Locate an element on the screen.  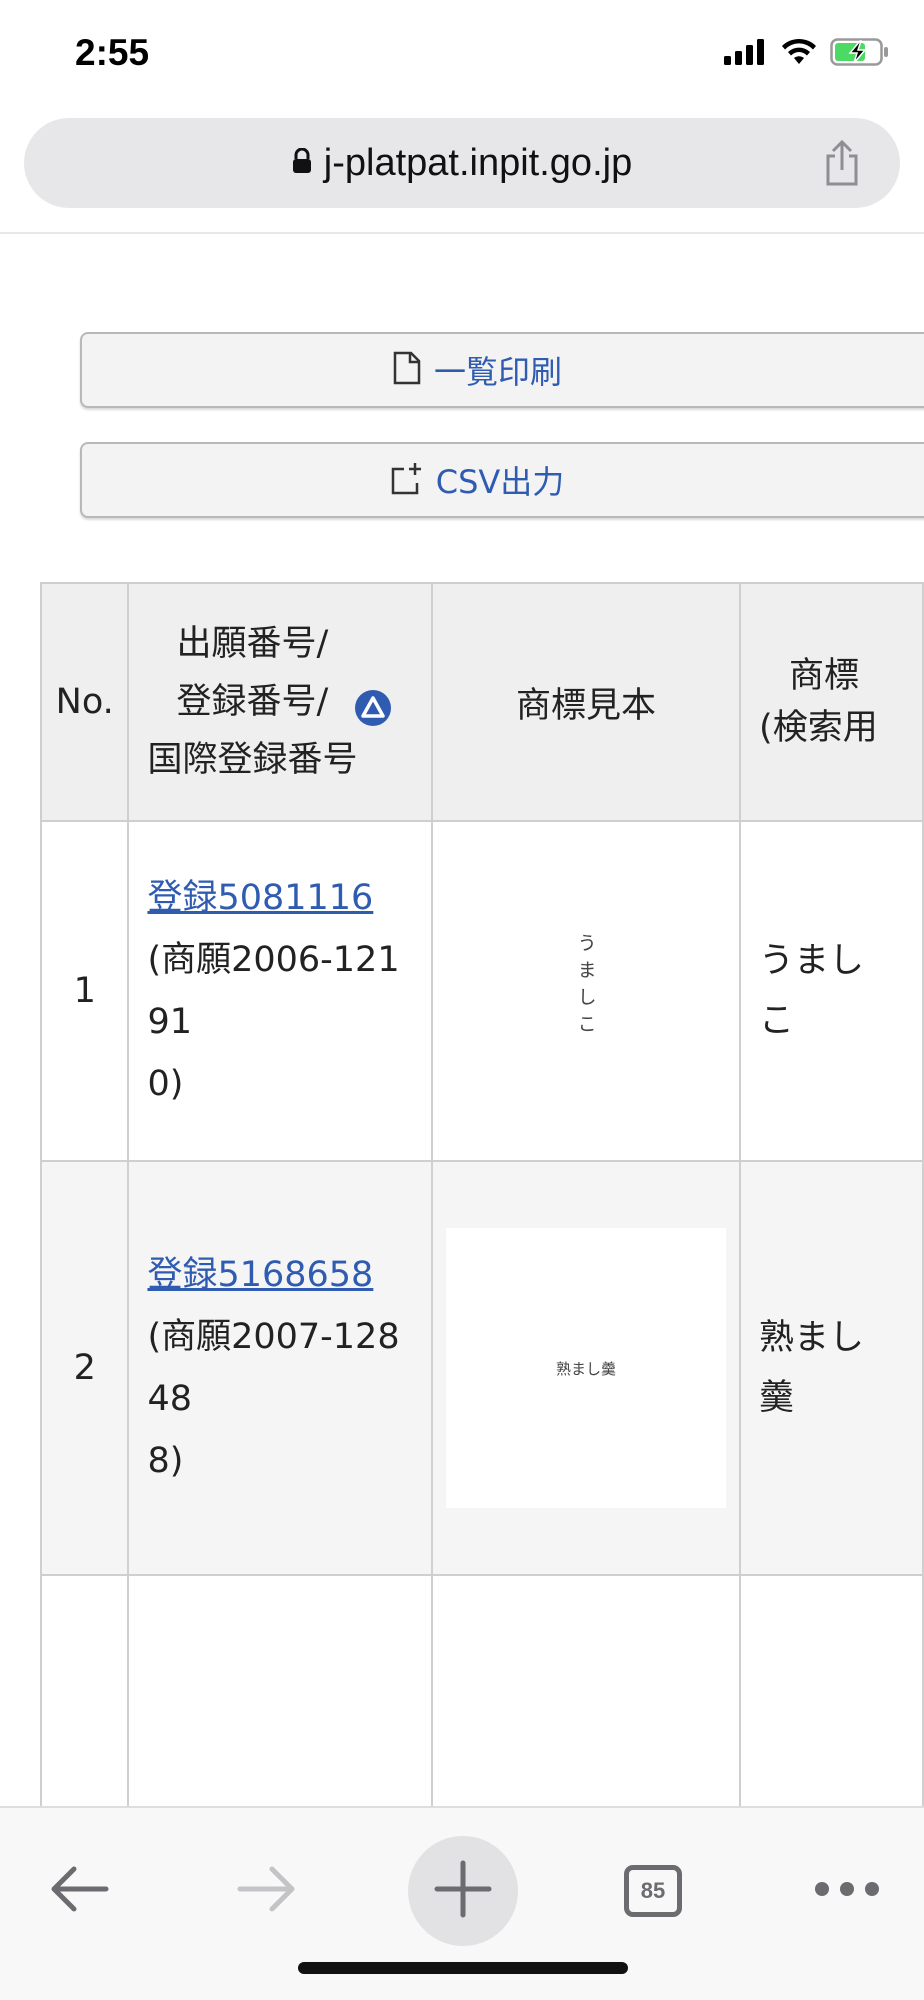
wifi-icon is located at coordinates (799, 52).